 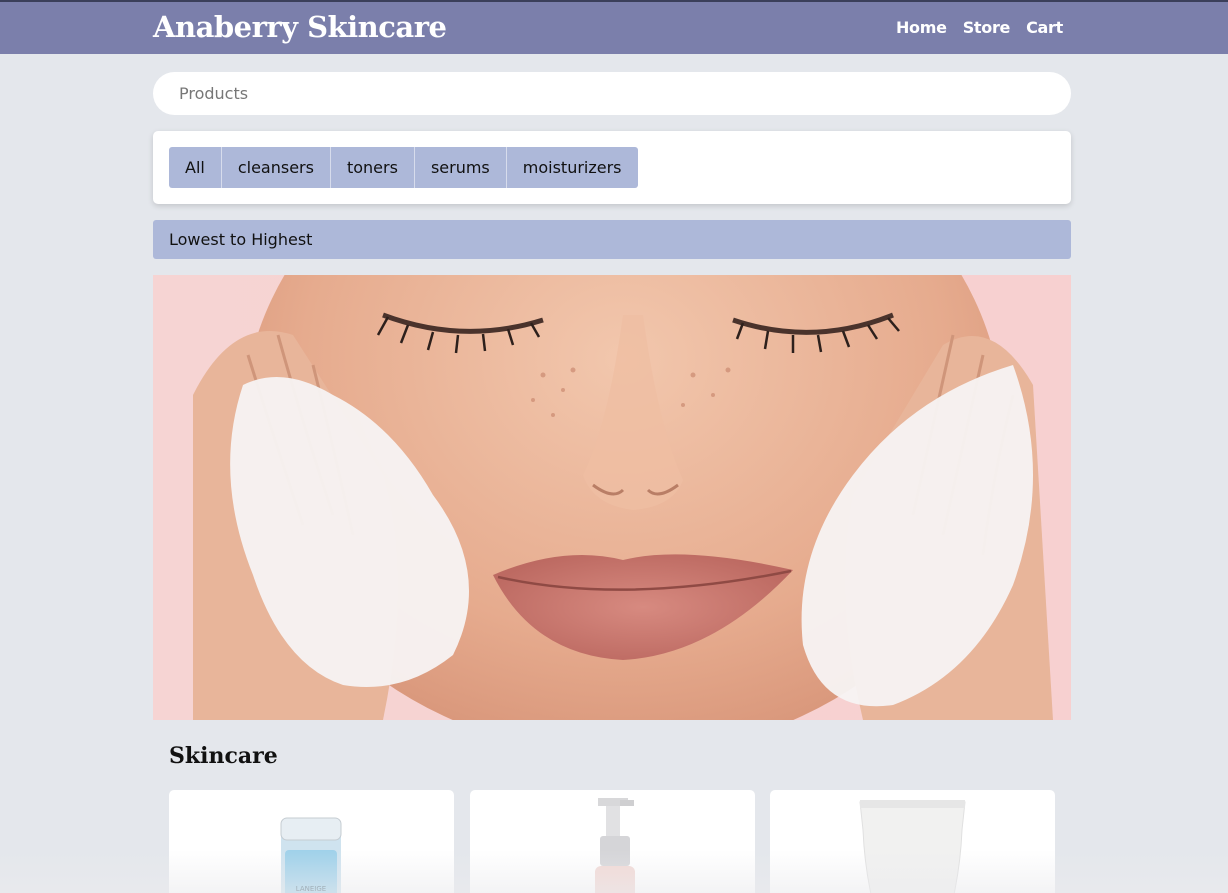 What do you see at coordinates (311, 855) in the screenshot?
I see `blue-bottle-product-image: LANEIGE` at bounding box center [311, 855].